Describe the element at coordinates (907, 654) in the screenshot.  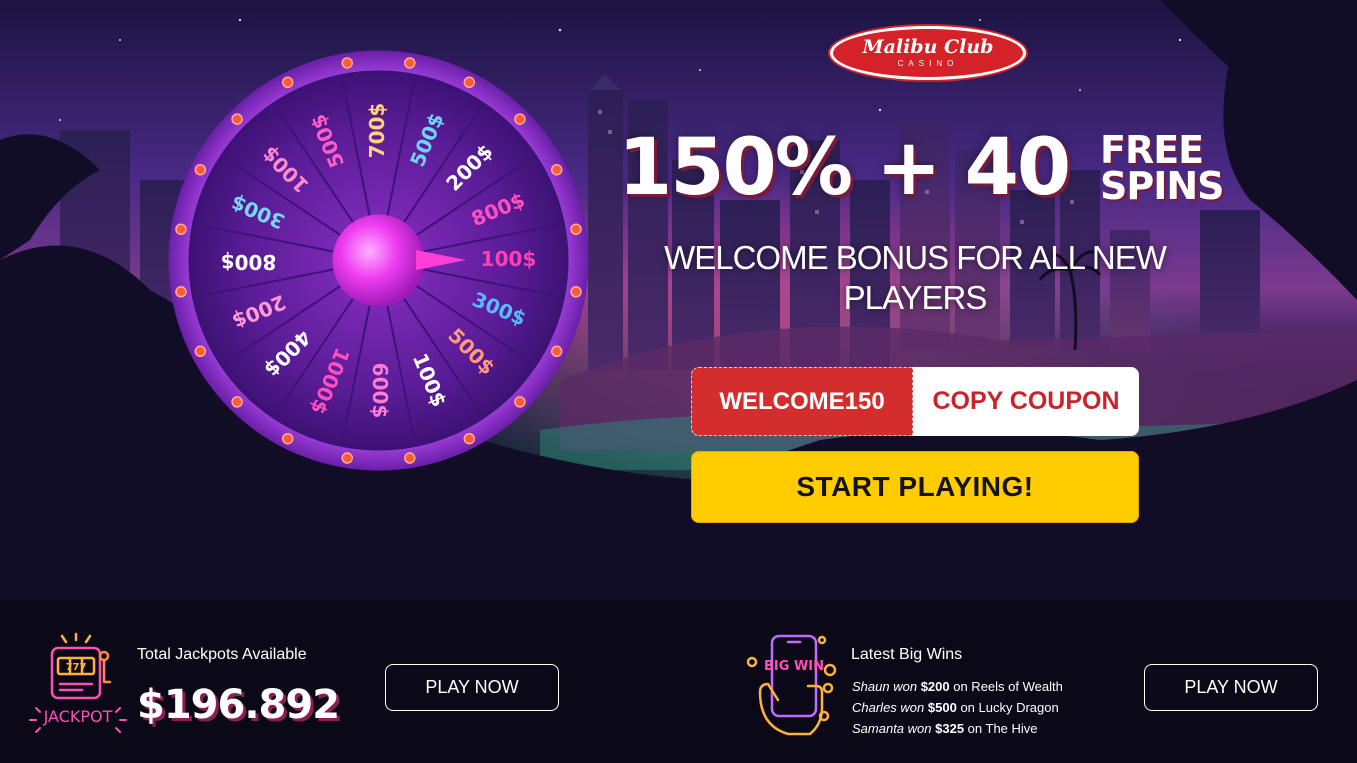
I see `latest-wins-label: Latest Big Wins` at that location.